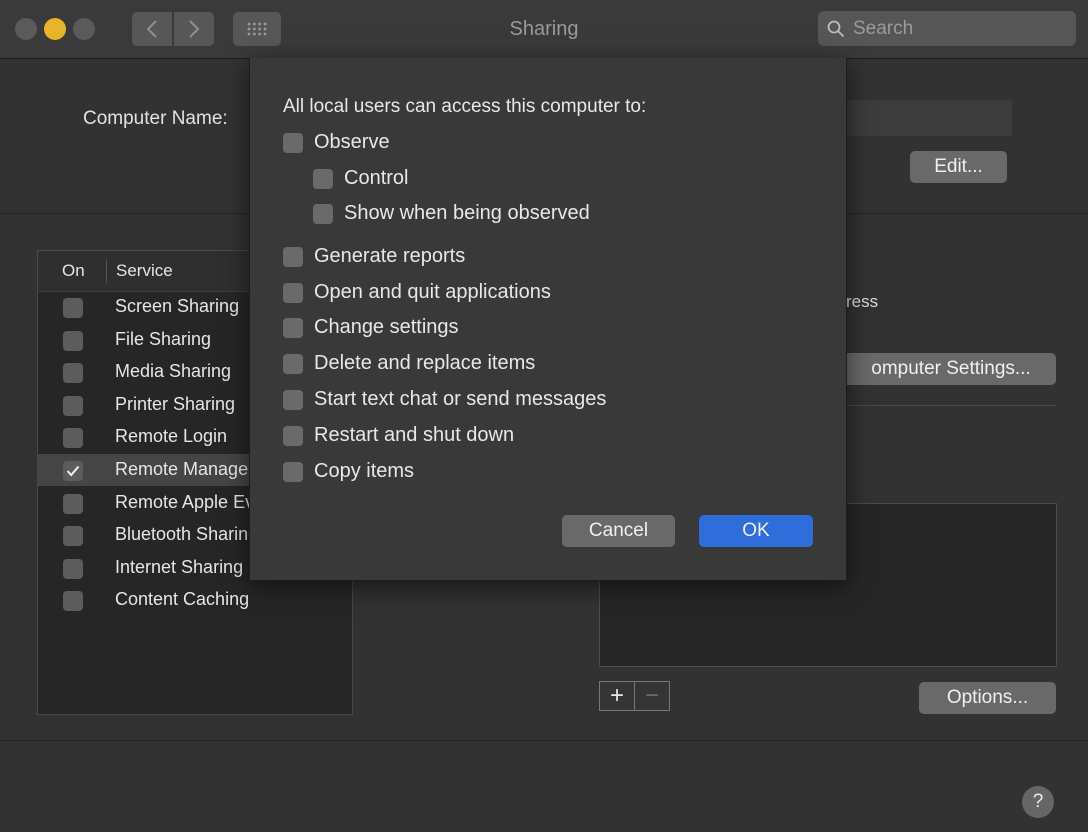 This screenshot has height=832, width=1088. What do you see at coordinates (173, 371) in the screenshot?
I see `service-label: Media Sharing` at bounding box center [173, 371].